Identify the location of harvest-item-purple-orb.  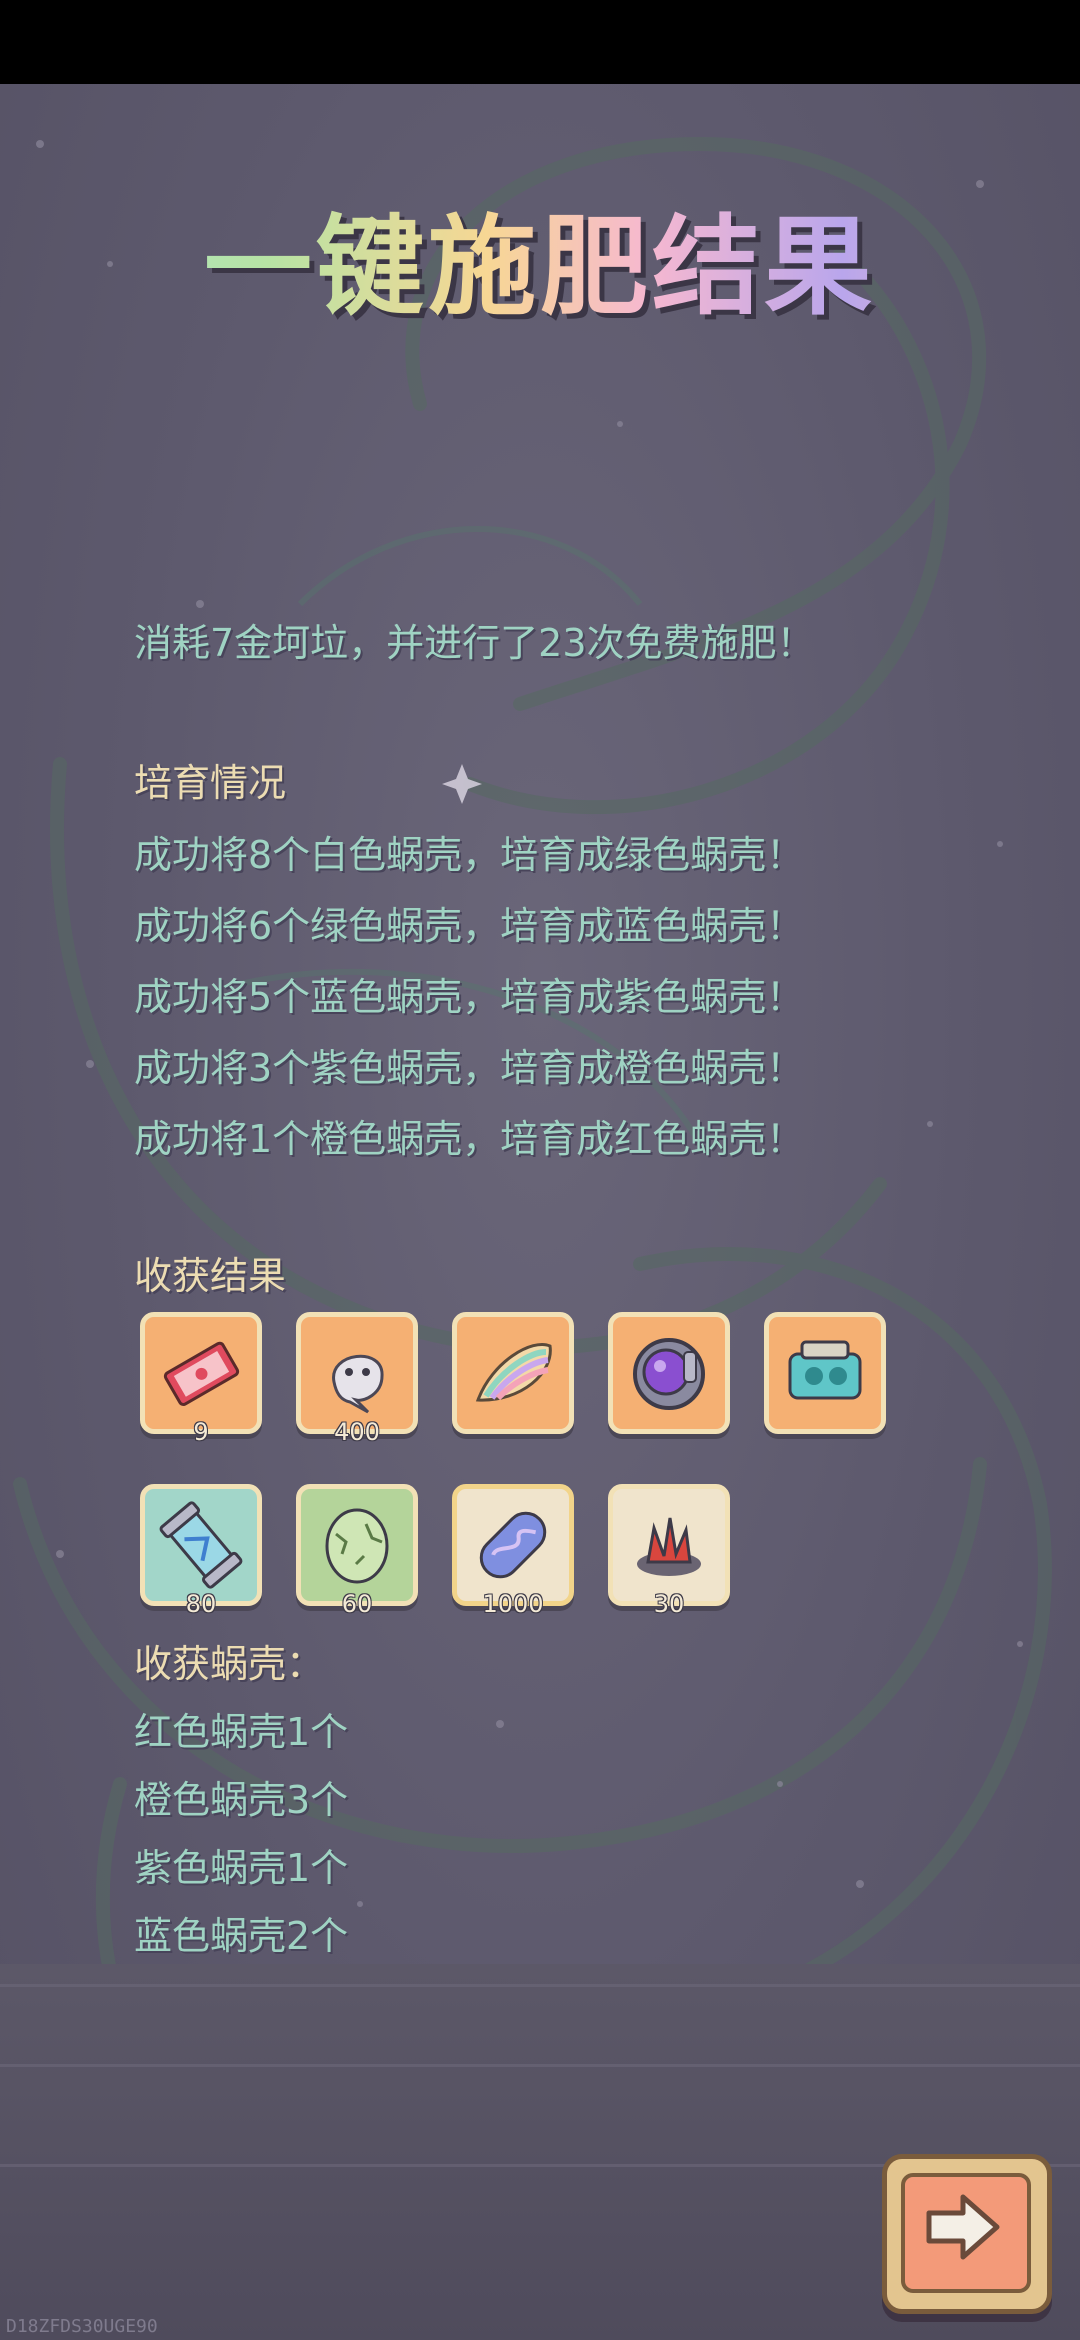
(670, 1374).